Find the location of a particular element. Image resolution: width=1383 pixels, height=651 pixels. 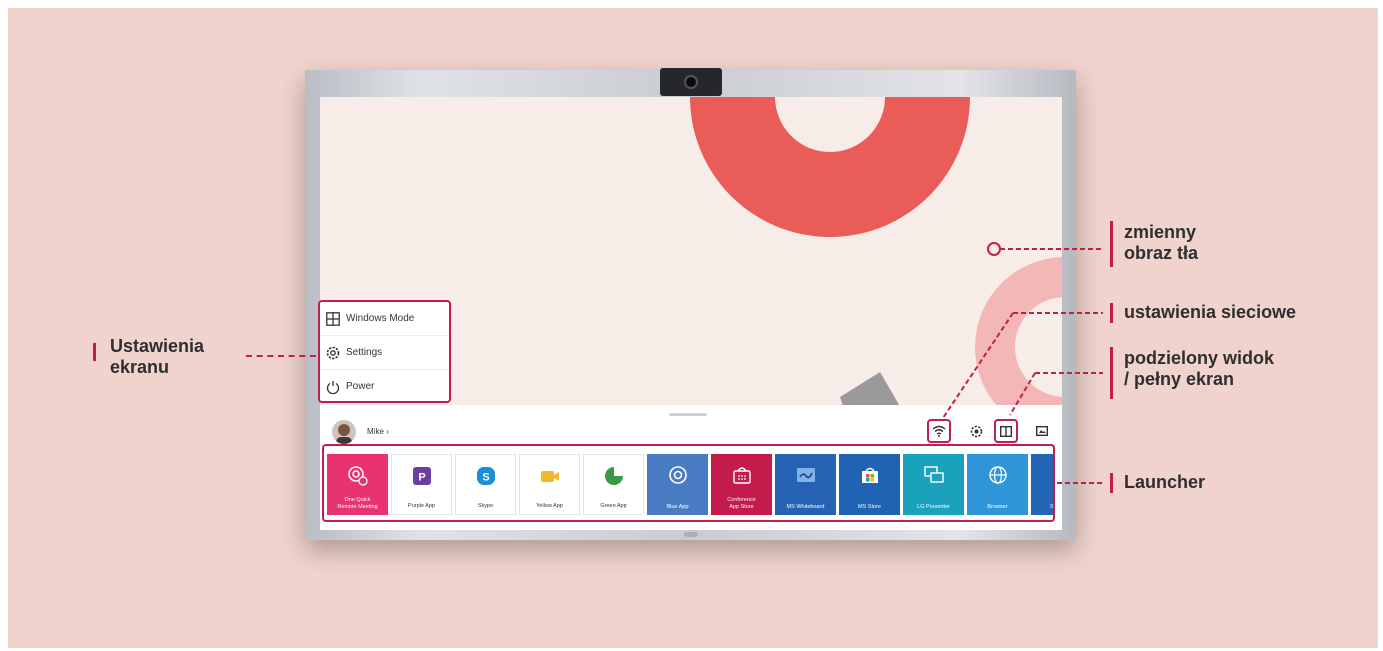

power-icon is located at coordinates (333, 387).